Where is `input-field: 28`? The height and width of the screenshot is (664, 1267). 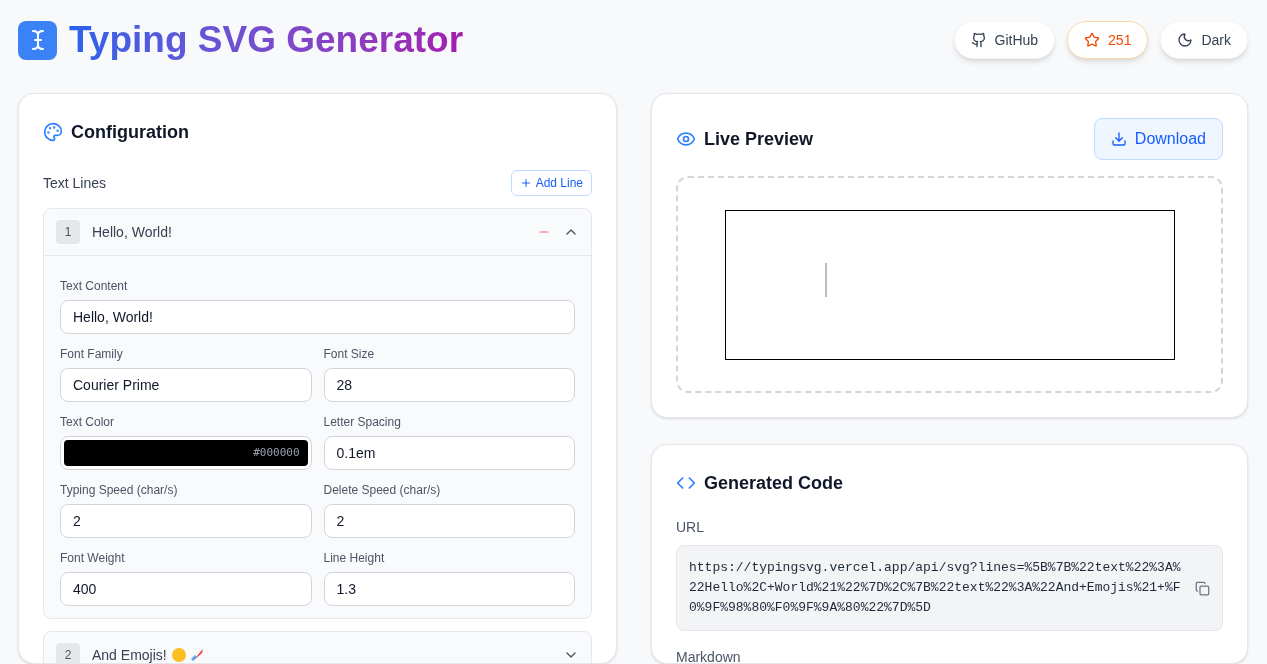
input-field: 28 is located at coordinates (449, 385).